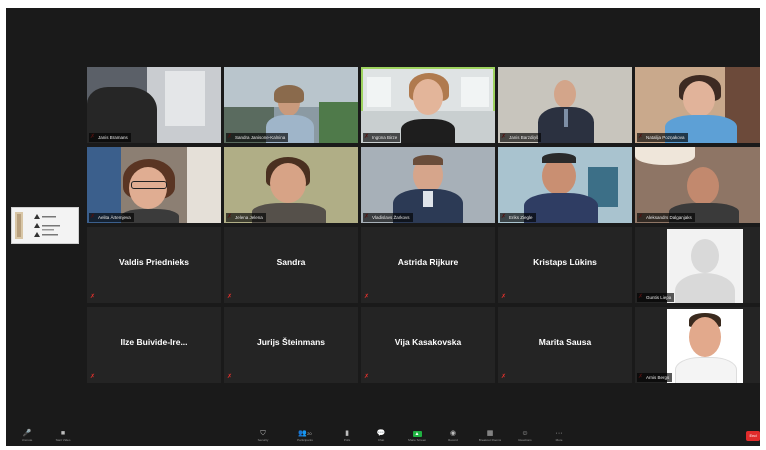 This screenshot has height=450, width=766. Describe the element at coordinates (565, 105) in the screenshot. I see `participant-video-tile: ✗ Janis Barzdiņš` at that location.